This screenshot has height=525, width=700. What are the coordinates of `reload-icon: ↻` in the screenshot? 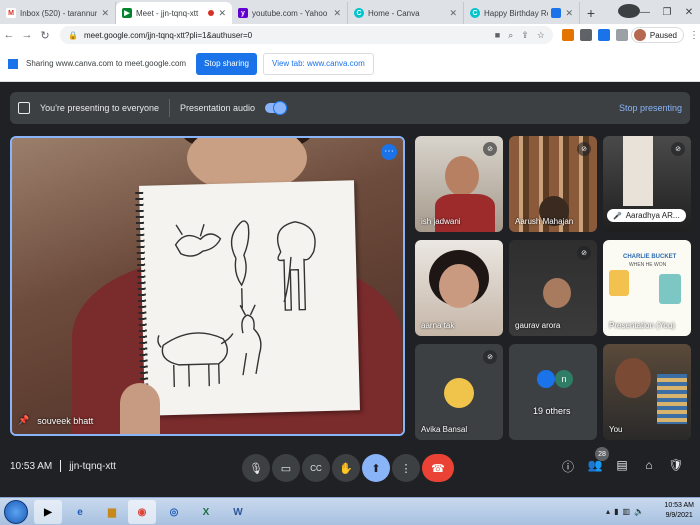 It's located at (45, 35).